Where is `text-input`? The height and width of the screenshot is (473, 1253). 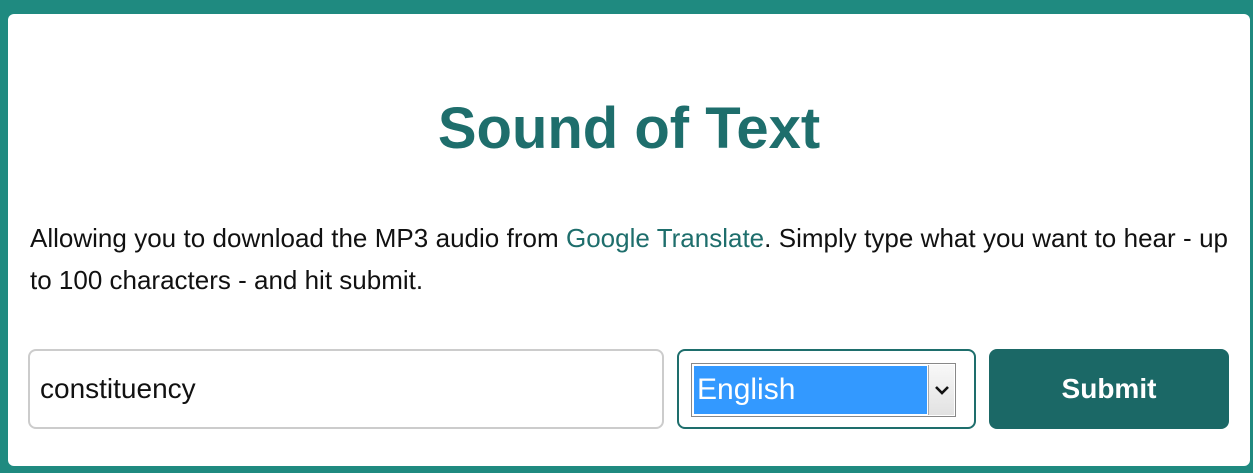
text-input is located at coordinates (346, 389).